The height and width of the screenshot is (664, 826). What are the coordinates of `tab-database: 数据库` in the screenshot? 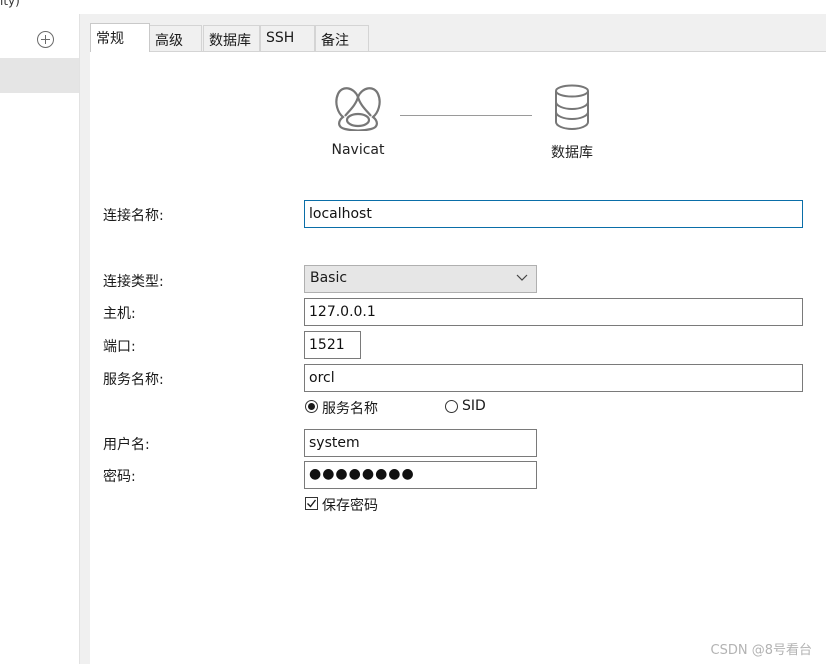 It's located at (231, 38).